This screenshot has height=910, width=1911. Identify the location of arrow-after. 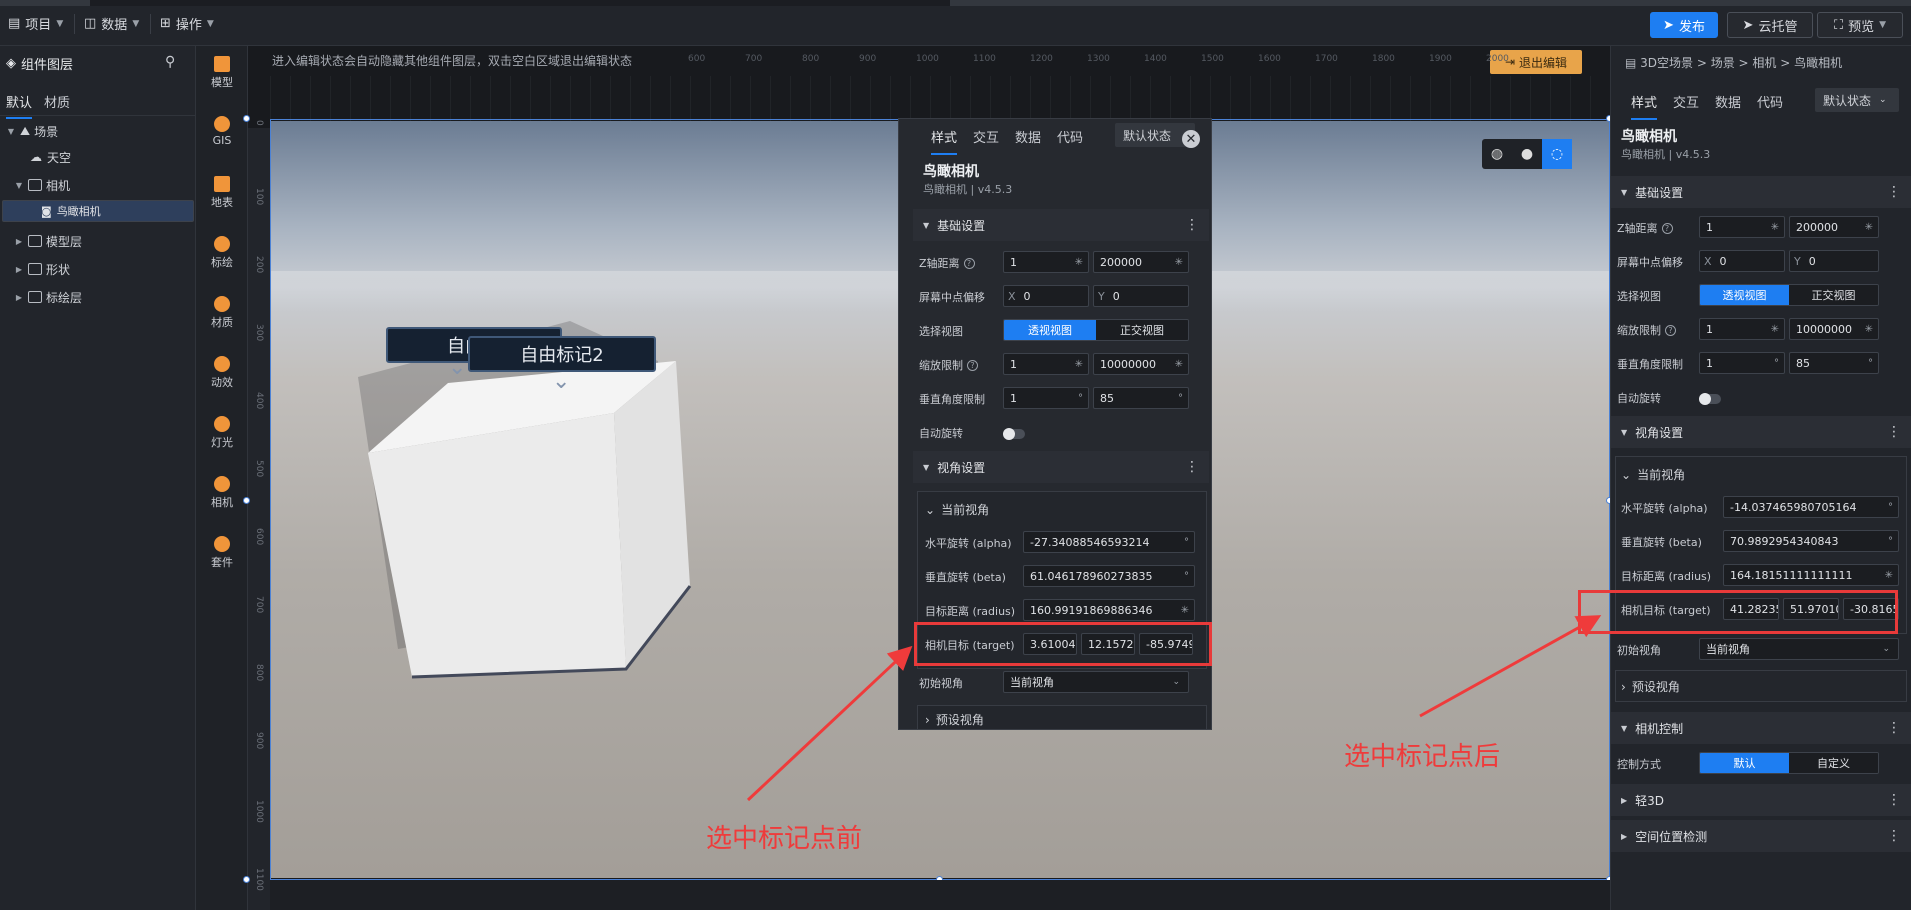
(1510, 666).